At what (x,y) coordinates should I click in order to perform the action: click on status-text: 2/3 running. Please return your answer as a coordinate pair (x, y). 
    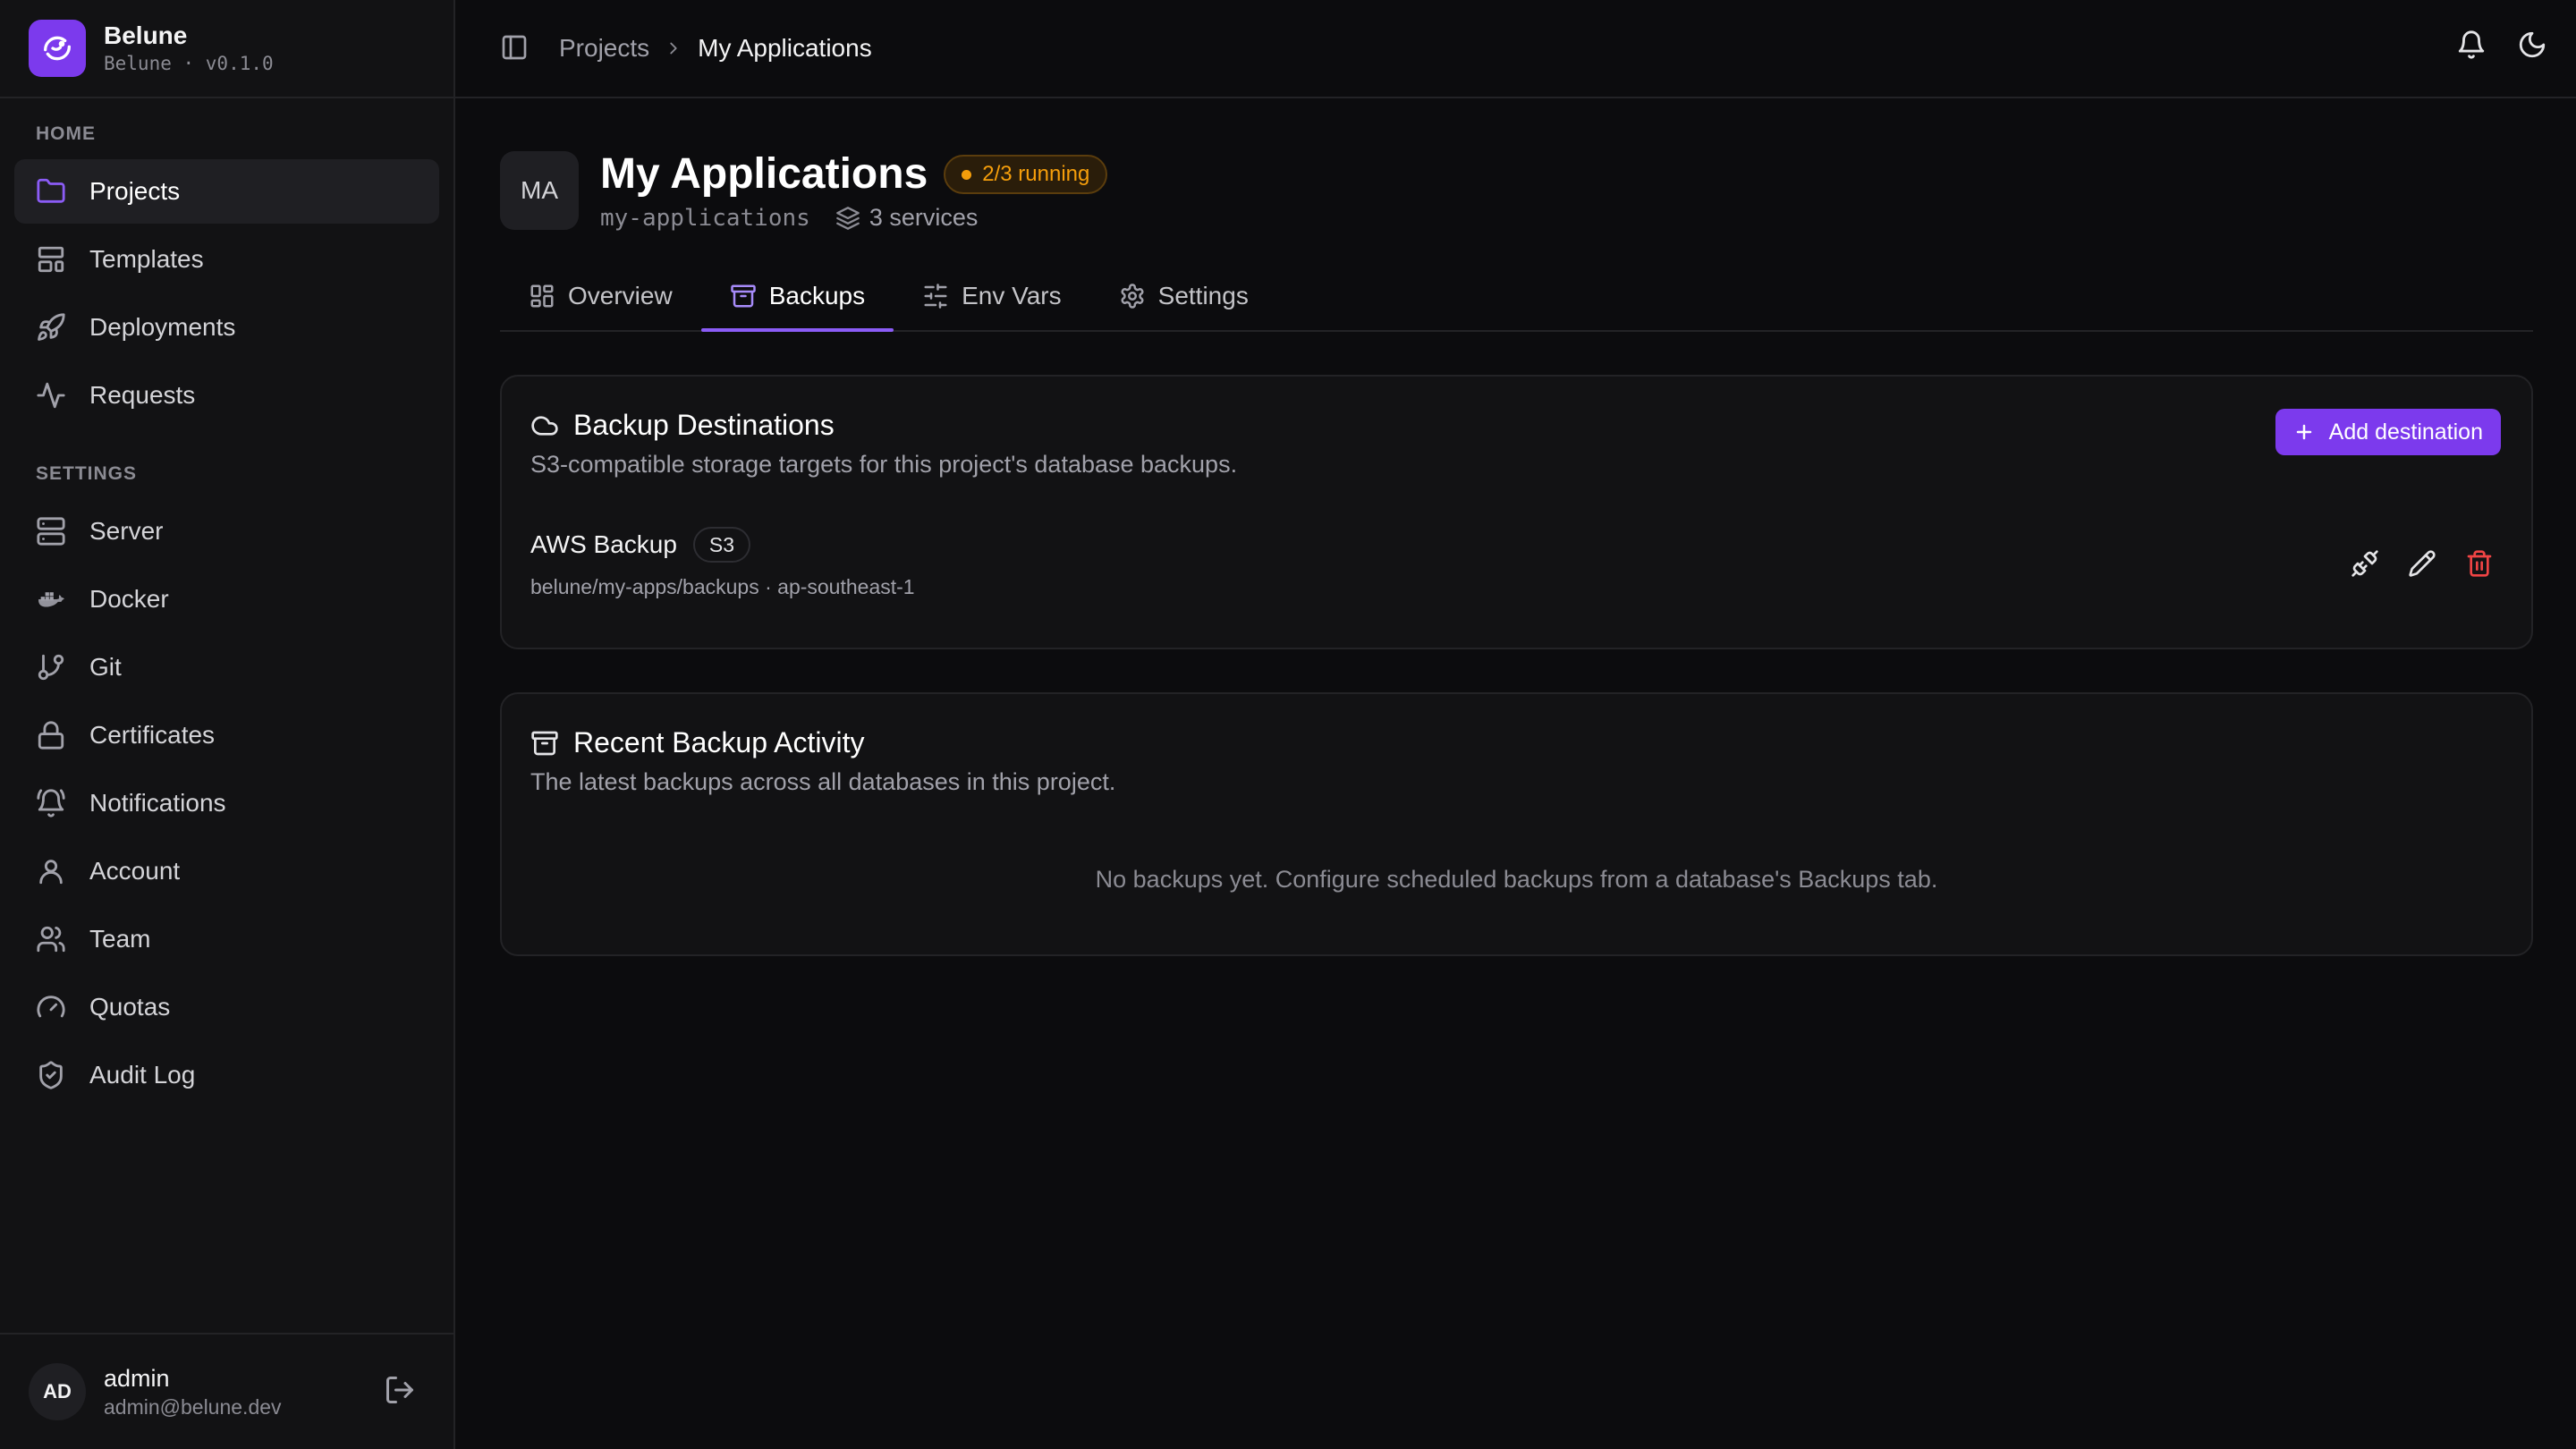
    Looking at the image, I should click on (1036, 174).